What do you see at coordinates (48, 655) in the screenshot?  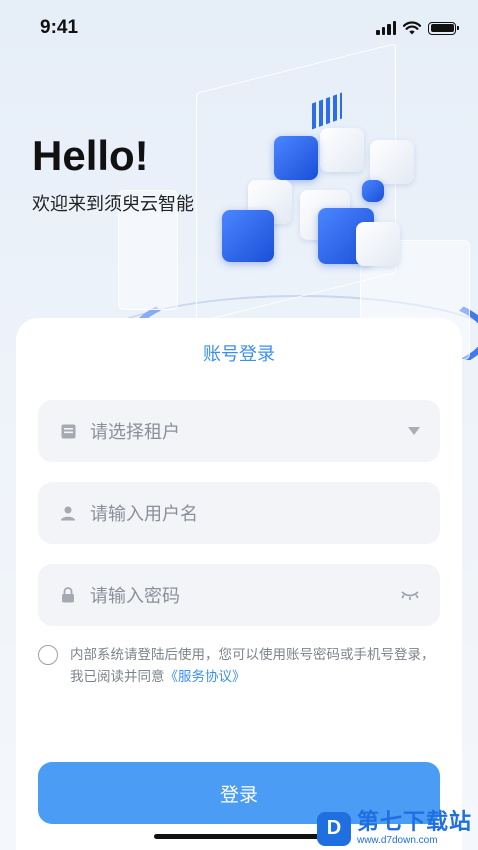 I see `agreement-checkbox` at bounding box center [48, 655].